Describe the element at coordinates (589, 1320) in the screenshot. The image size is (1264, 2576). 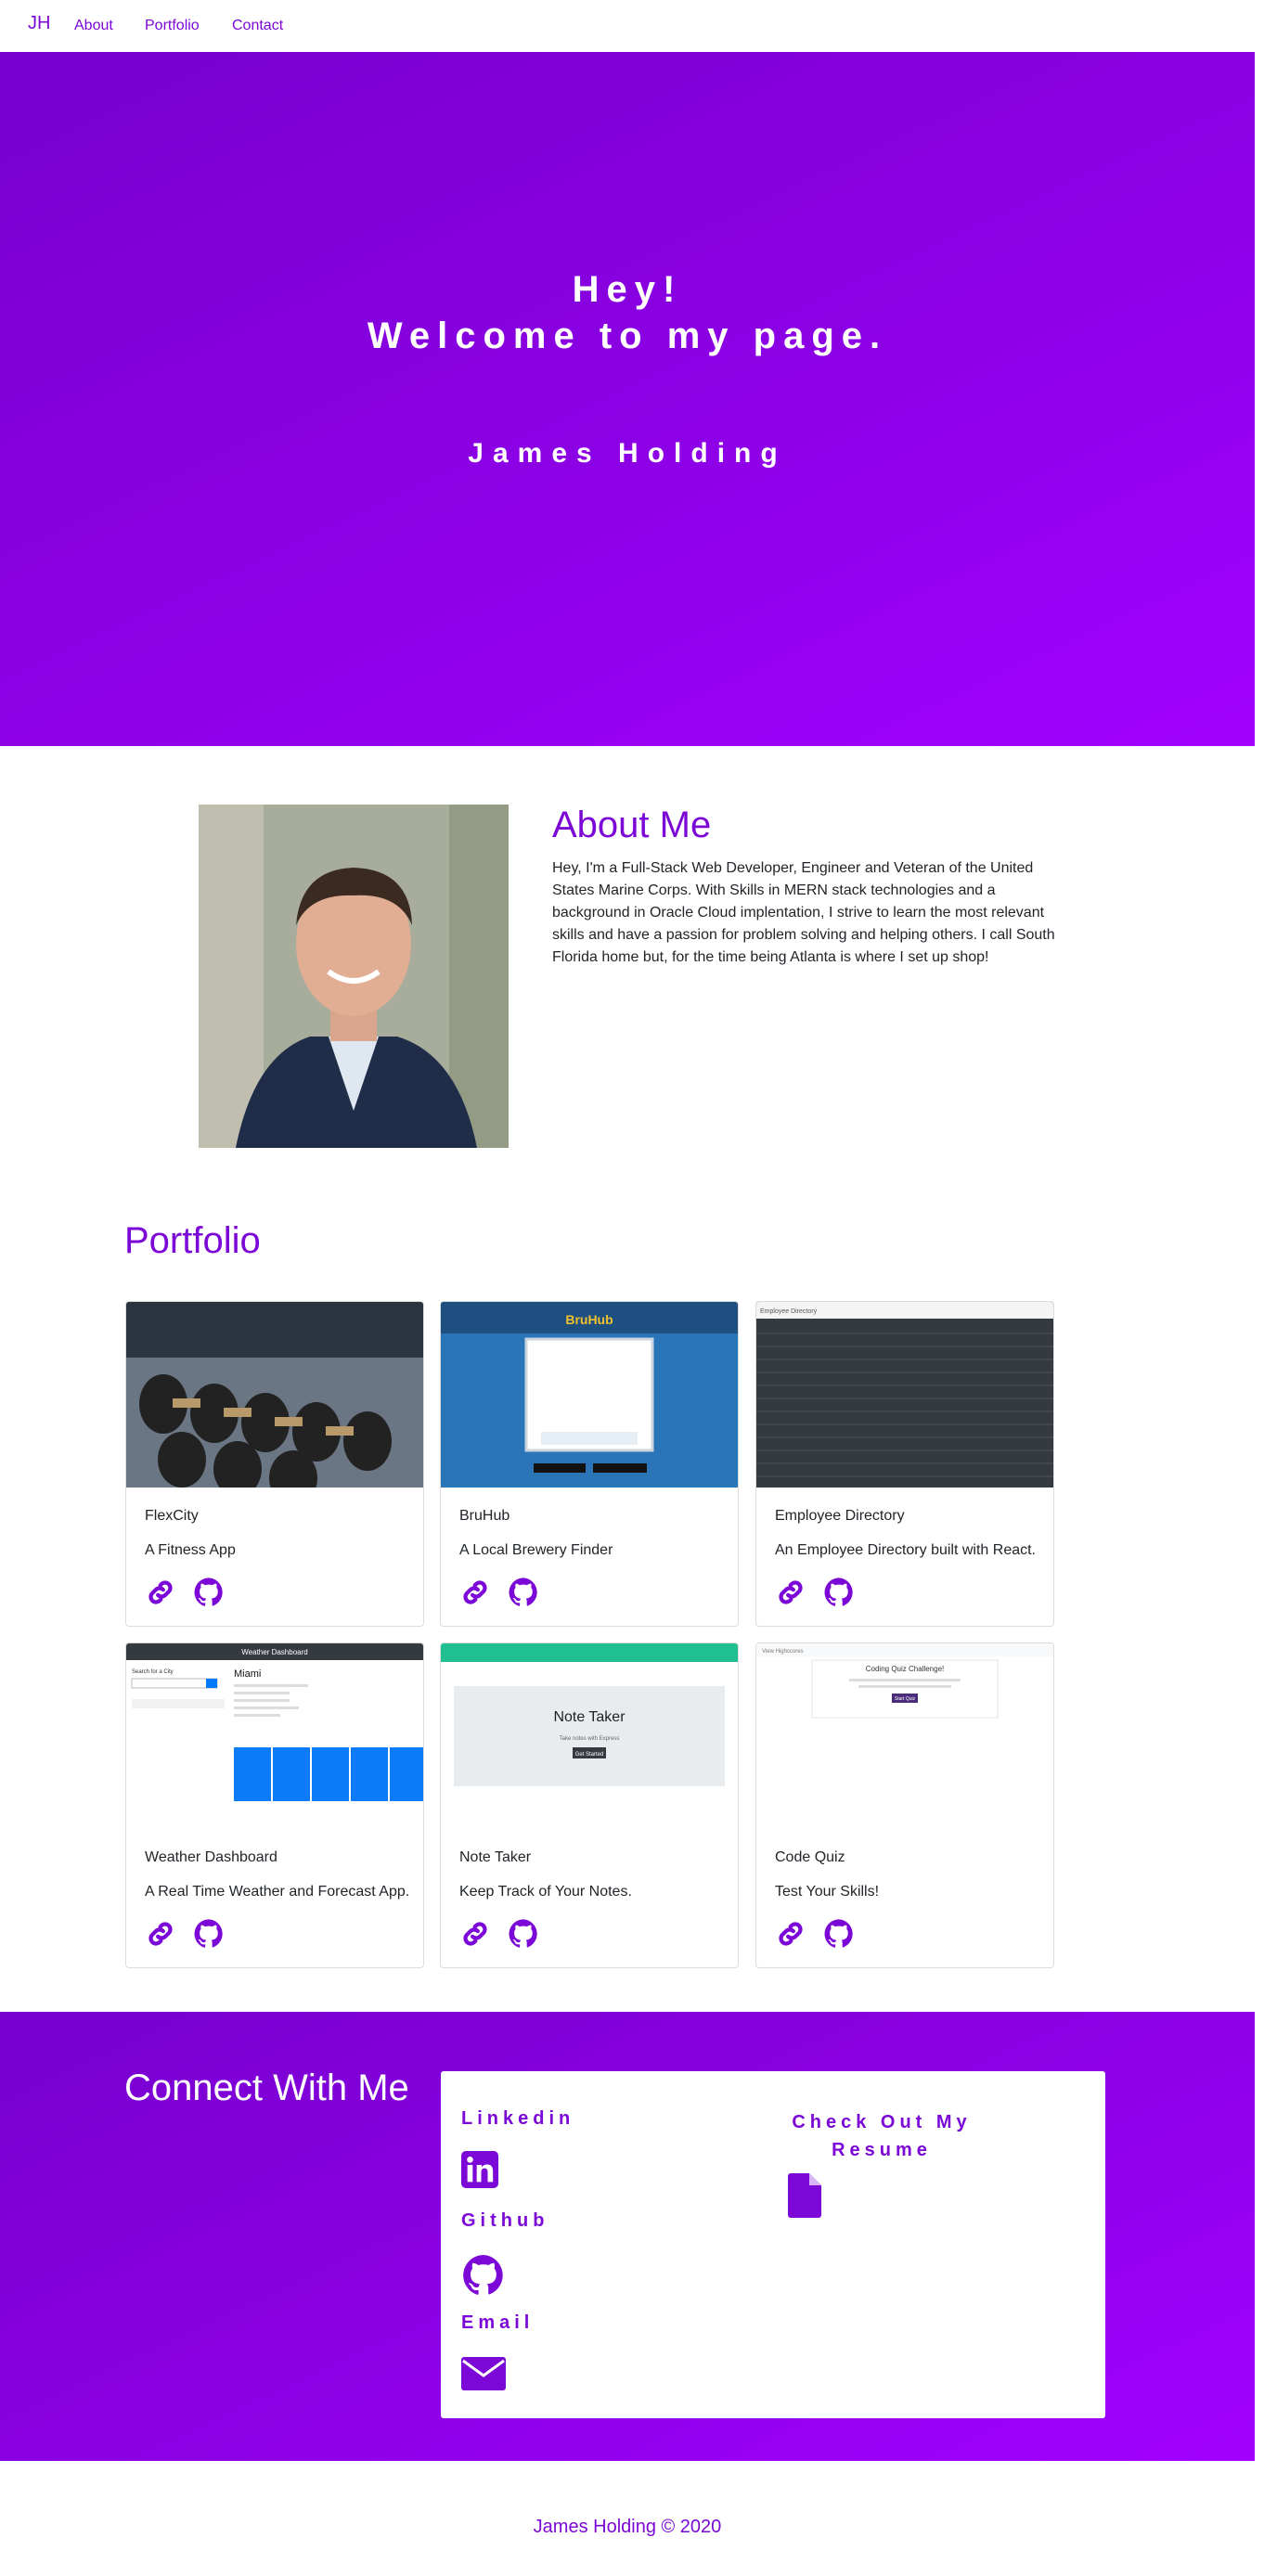
I see `svg-text: BruHub` at that location.